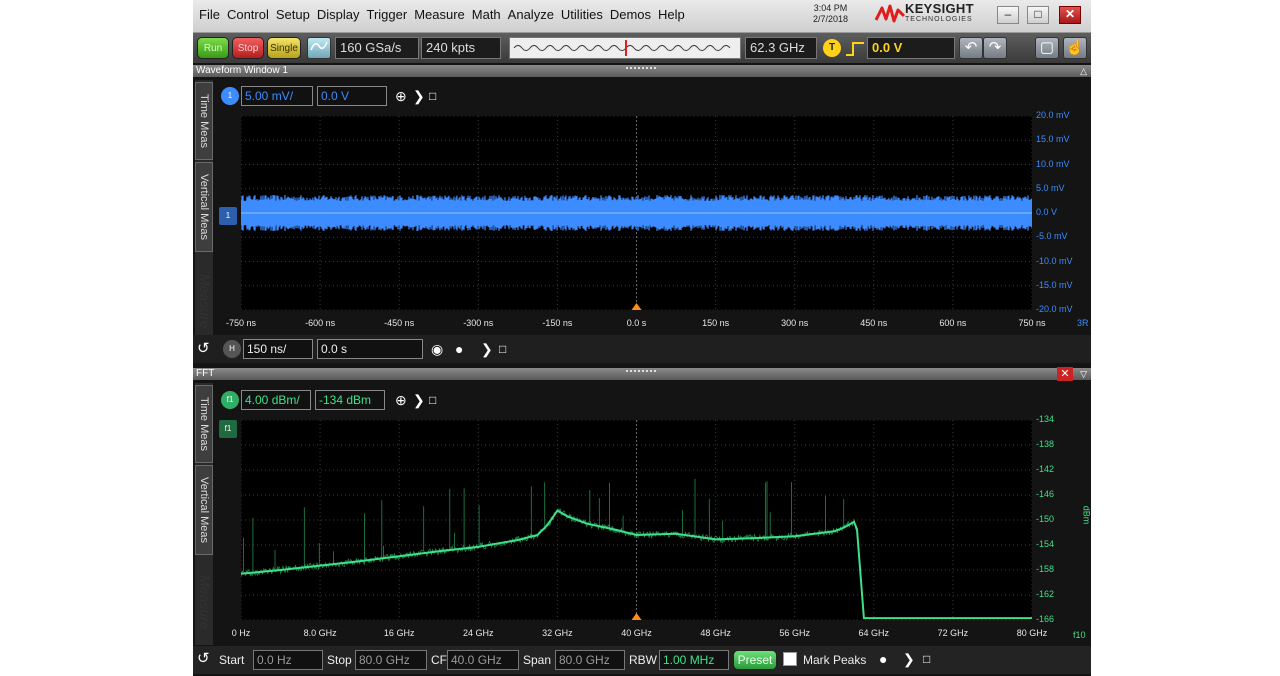  I want to click on vertical-offset-field: 0.0 V, so click(352, 96).